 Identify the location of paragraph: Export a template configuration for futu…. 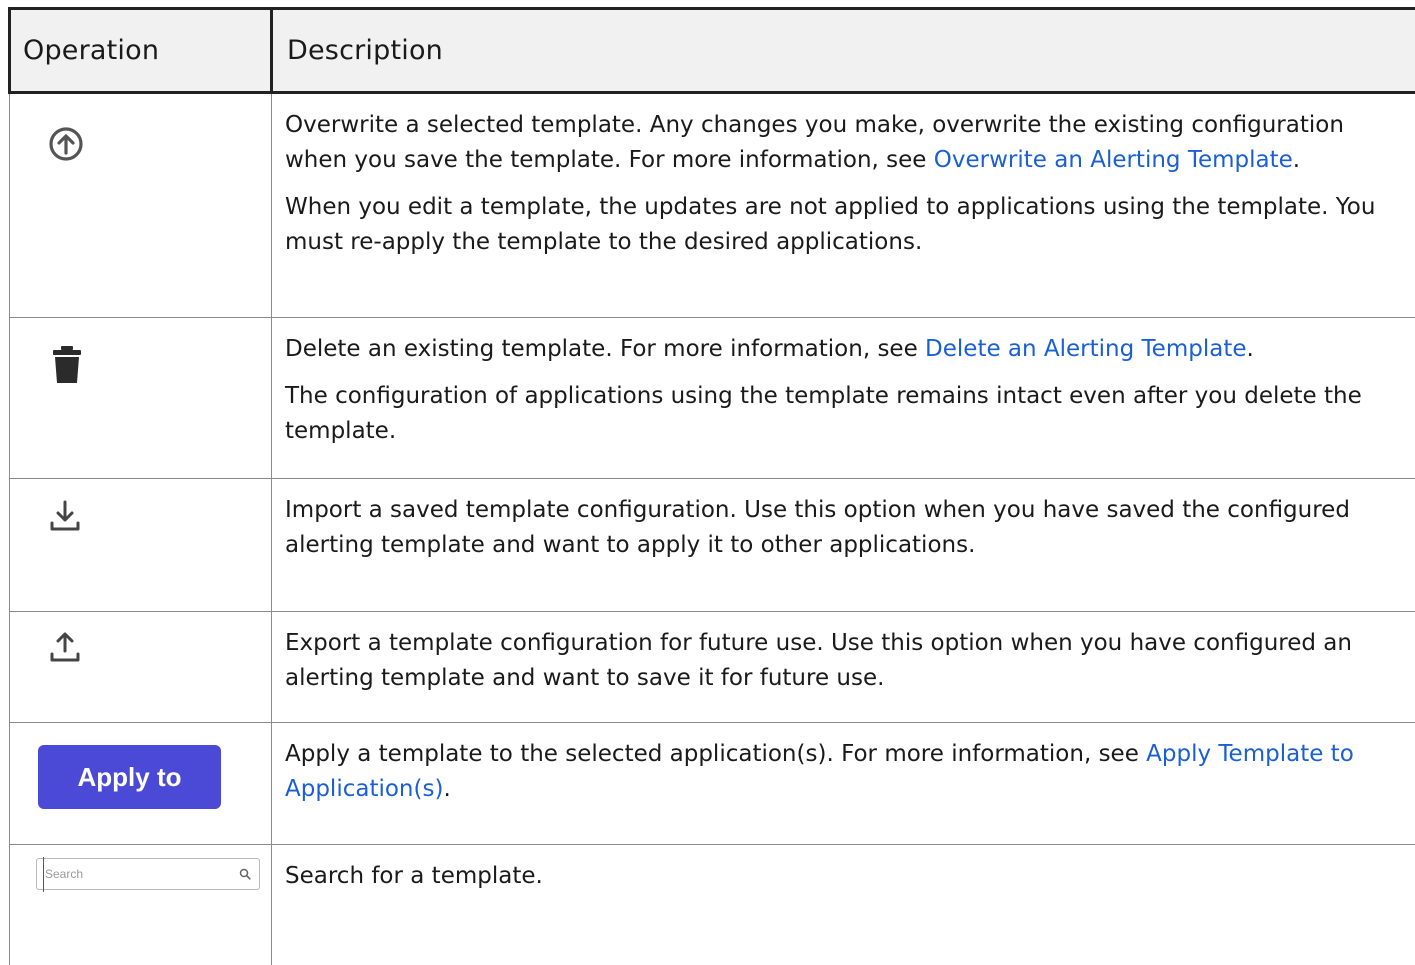
(844, 661).